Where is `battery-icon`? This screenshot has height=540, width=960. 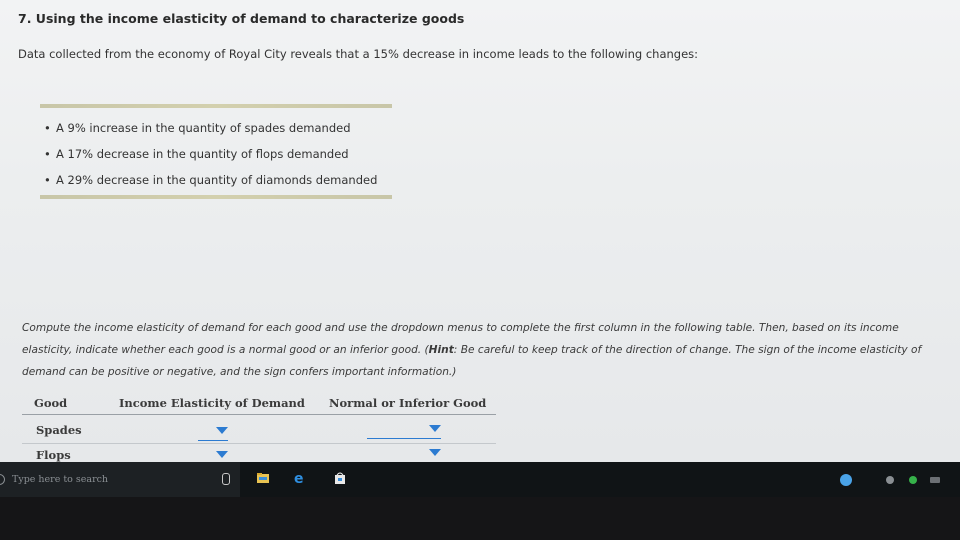
battery-icon is located at coordinates (935, 480).